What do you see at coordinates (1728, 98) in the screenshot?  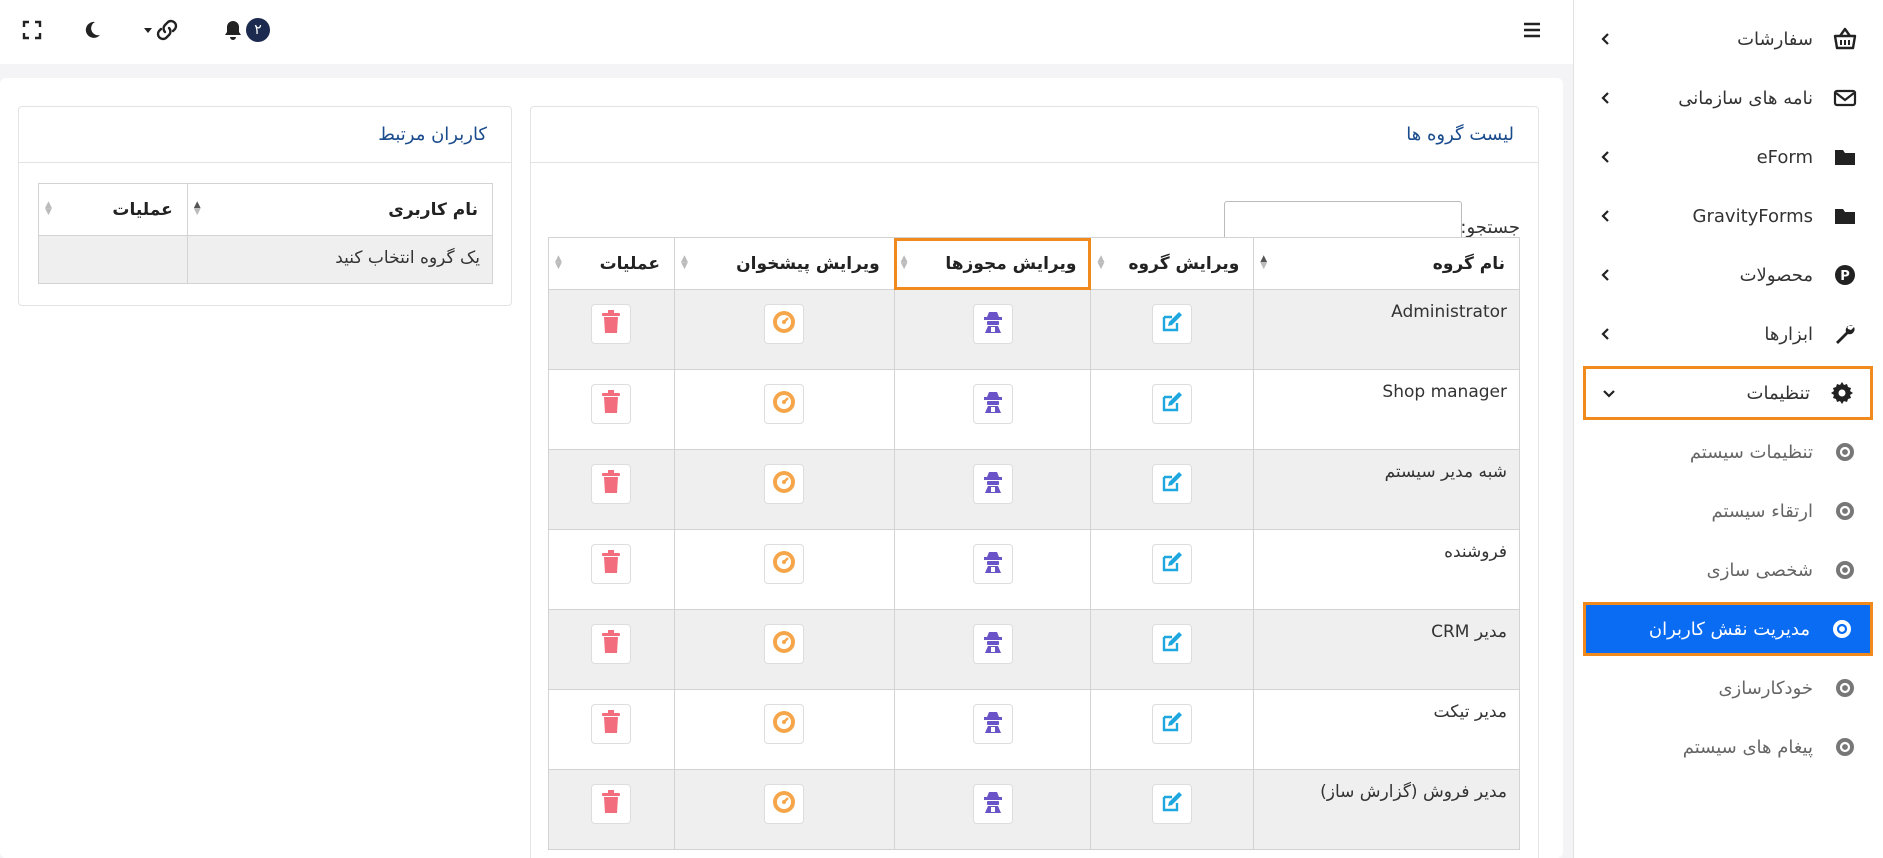 I see `sidebar-item-2: نامه های سازمانی` at bounding box center [1728, 98].